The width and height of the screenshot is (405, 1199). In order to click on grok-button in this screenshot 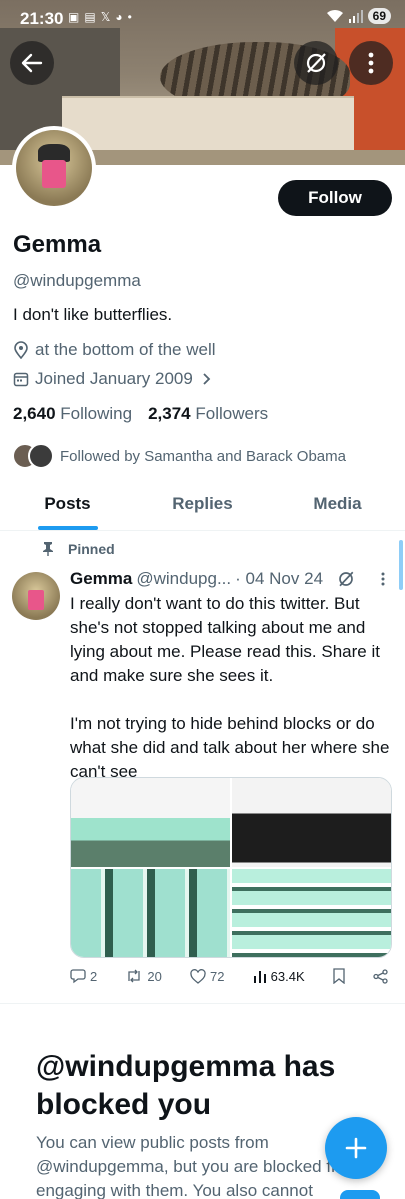, I will do `click(316, 63)`.